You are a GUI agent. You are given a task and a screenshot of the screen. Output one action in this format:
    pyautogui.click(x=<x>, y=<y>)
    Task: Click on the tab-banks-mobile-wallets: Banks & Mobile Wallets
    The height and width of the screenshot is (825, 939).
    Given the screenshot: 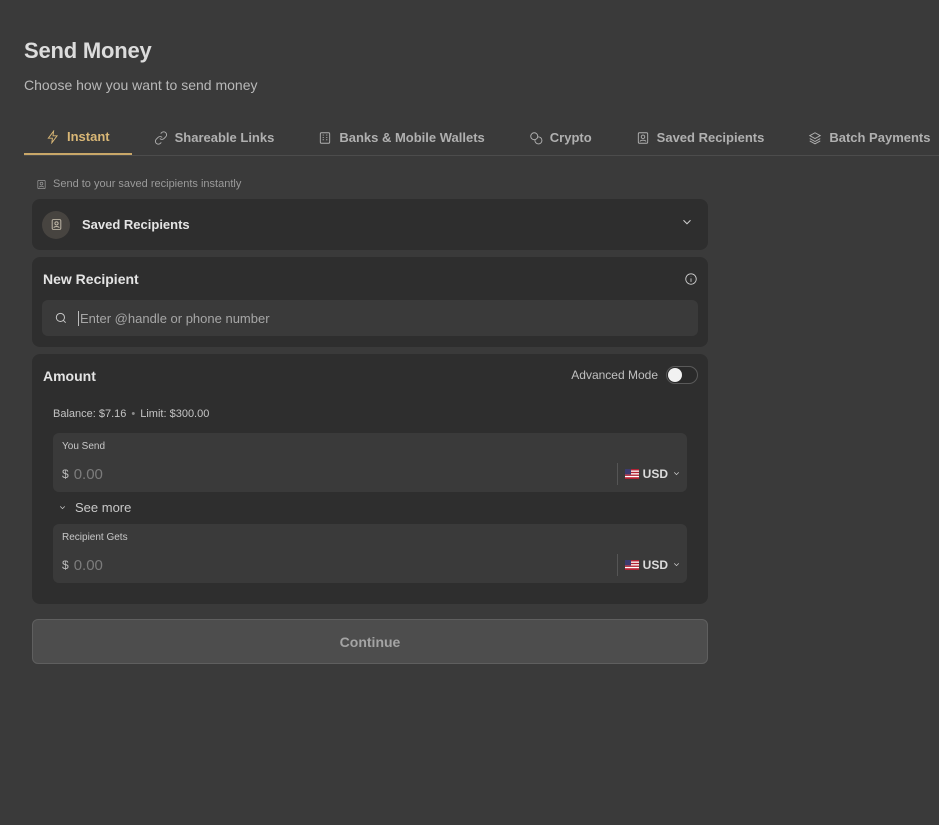 What is the action you would take?
    pyautogui.click(x=401, y=137)
    